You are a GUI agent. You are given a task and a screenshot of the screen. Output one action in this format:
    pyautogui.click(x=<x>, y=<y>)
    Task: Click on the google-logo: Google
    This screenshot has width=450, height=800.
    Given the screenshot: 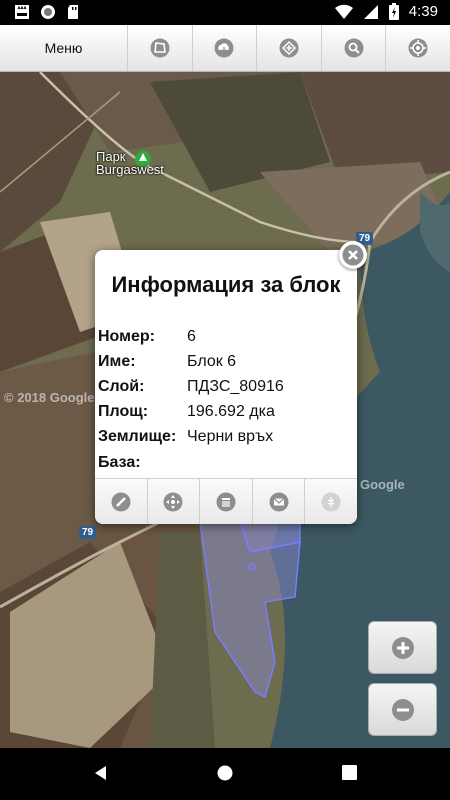 What is the action you would take?
    pyautogui.click(x=382, y=484)
    